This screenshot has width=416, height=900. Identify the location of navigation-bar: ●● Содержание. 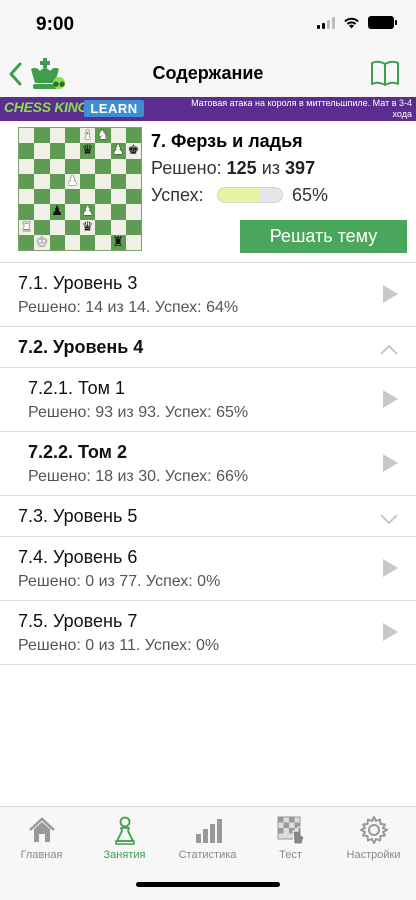
(208, 73).